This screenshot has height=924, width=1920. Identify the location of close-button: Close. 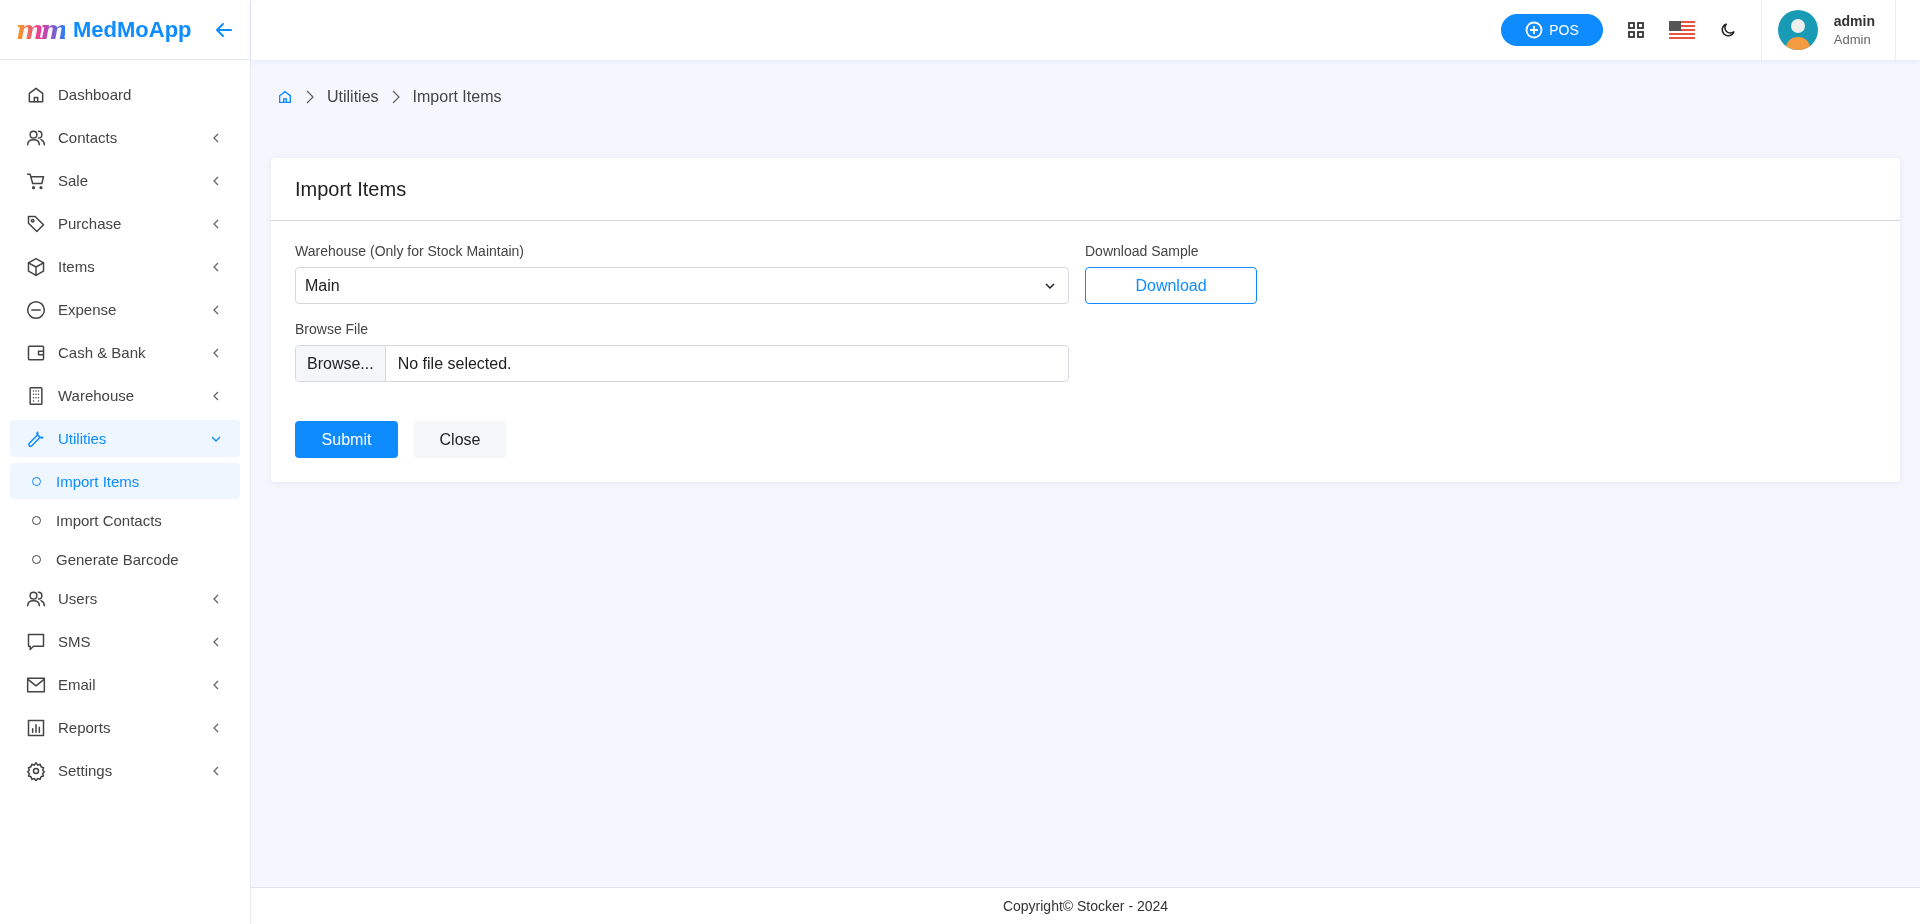
(460, 439).